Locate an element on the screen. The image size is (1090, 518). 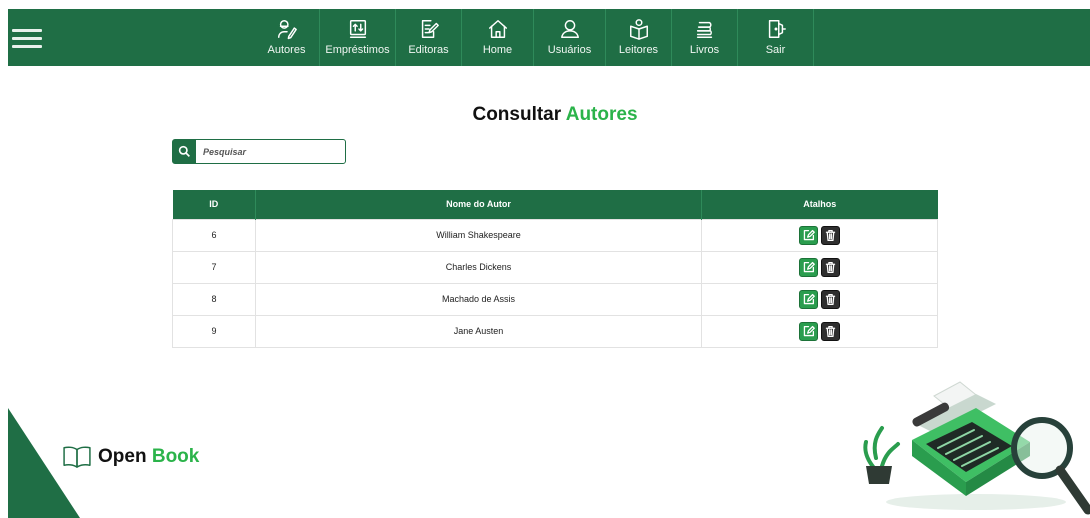
nav-item-sair: Sair is located at coordinates (776, 37).